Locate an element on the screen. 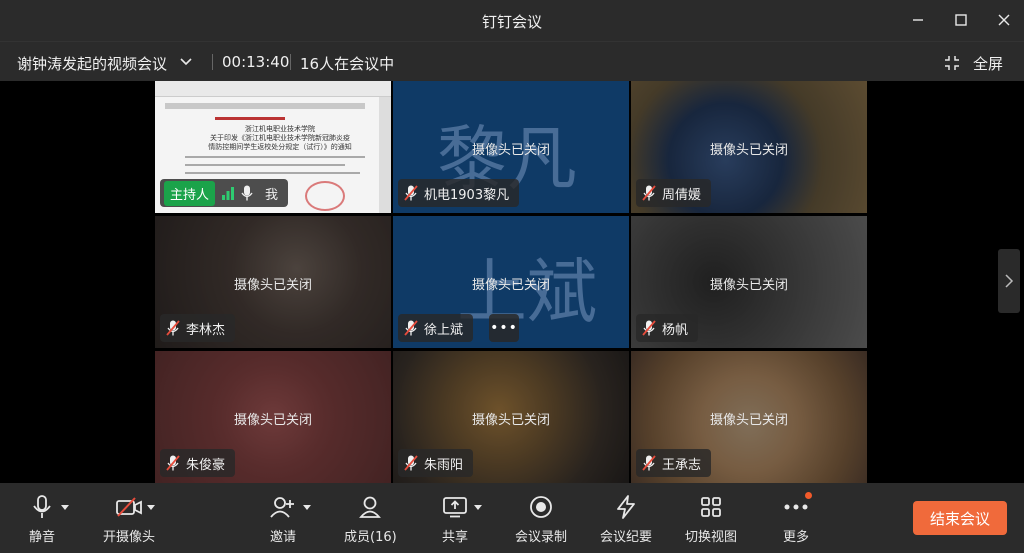 The height and width of the screenshot is (553, 1024). video-tile: 摄像头已关闭 周倩媛 is located at coordinates (749, 147).